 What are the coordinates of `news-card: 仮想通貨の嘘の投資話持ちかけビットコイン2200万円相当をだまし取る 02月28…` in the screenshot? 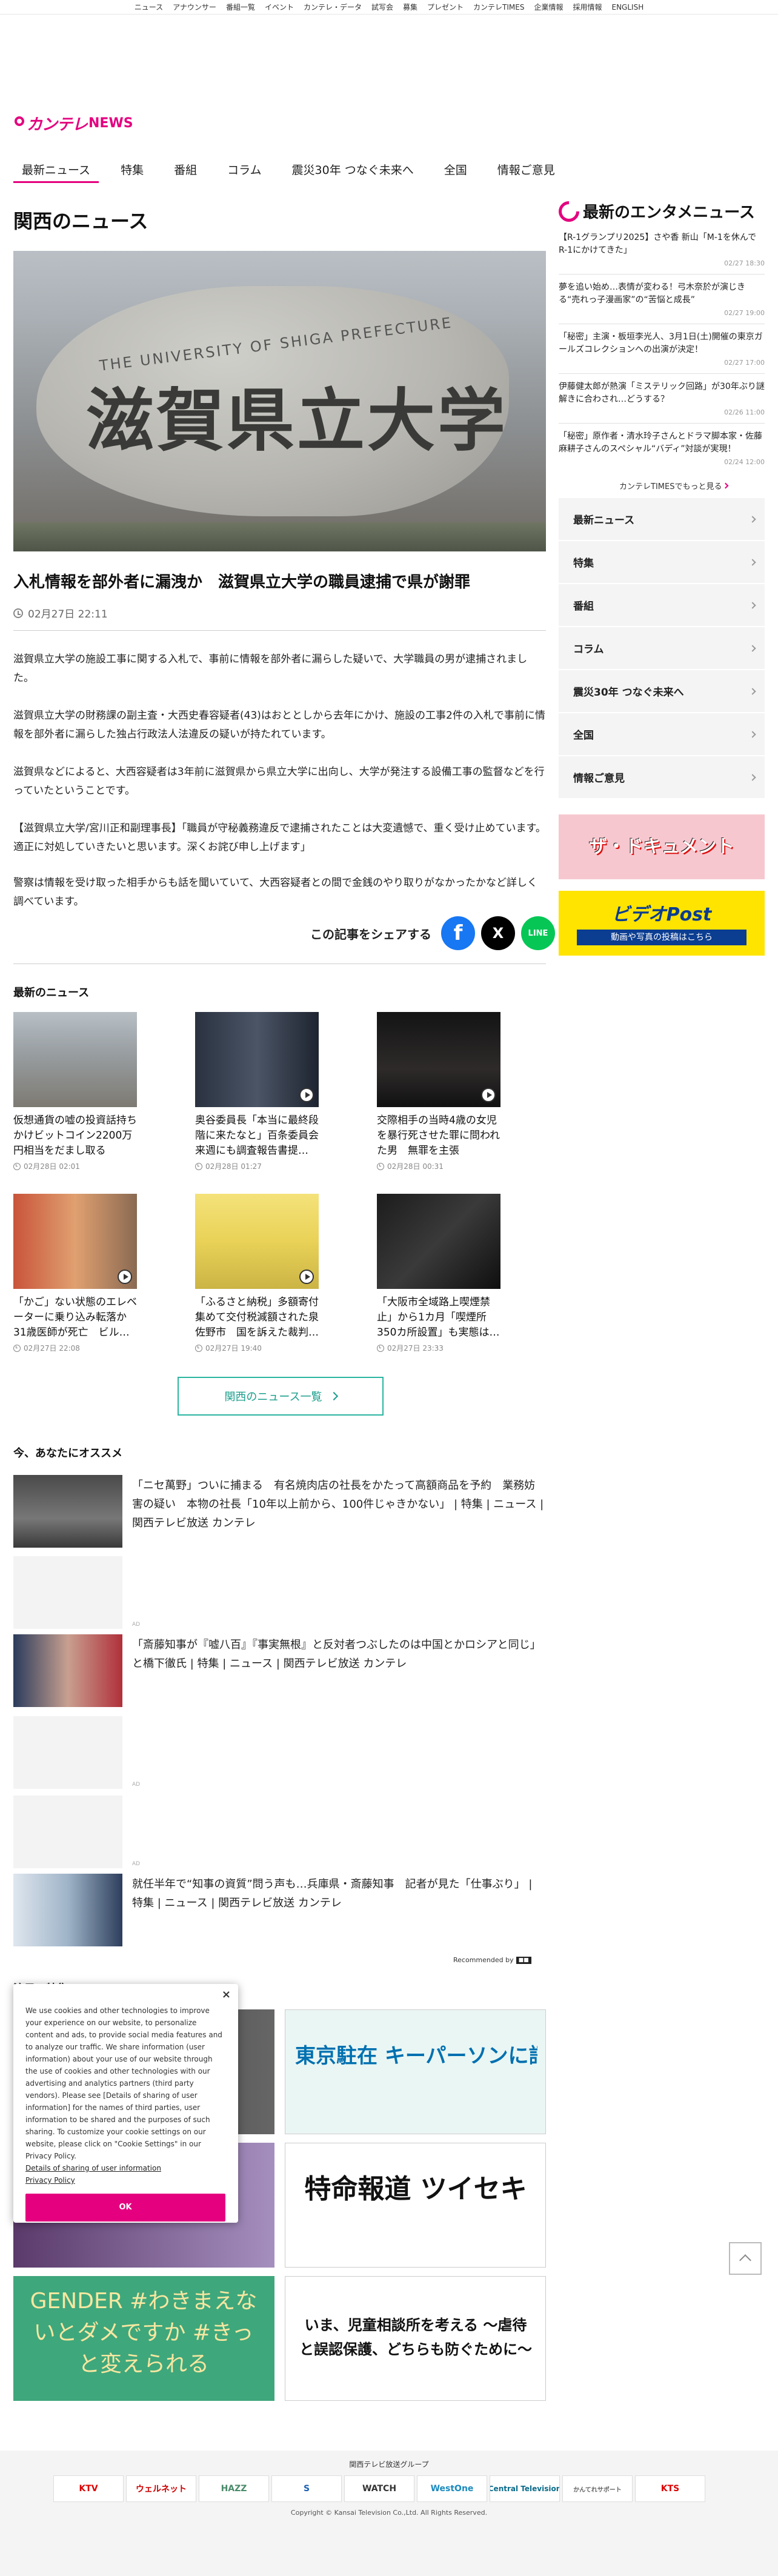 It's located at (75, 1091).